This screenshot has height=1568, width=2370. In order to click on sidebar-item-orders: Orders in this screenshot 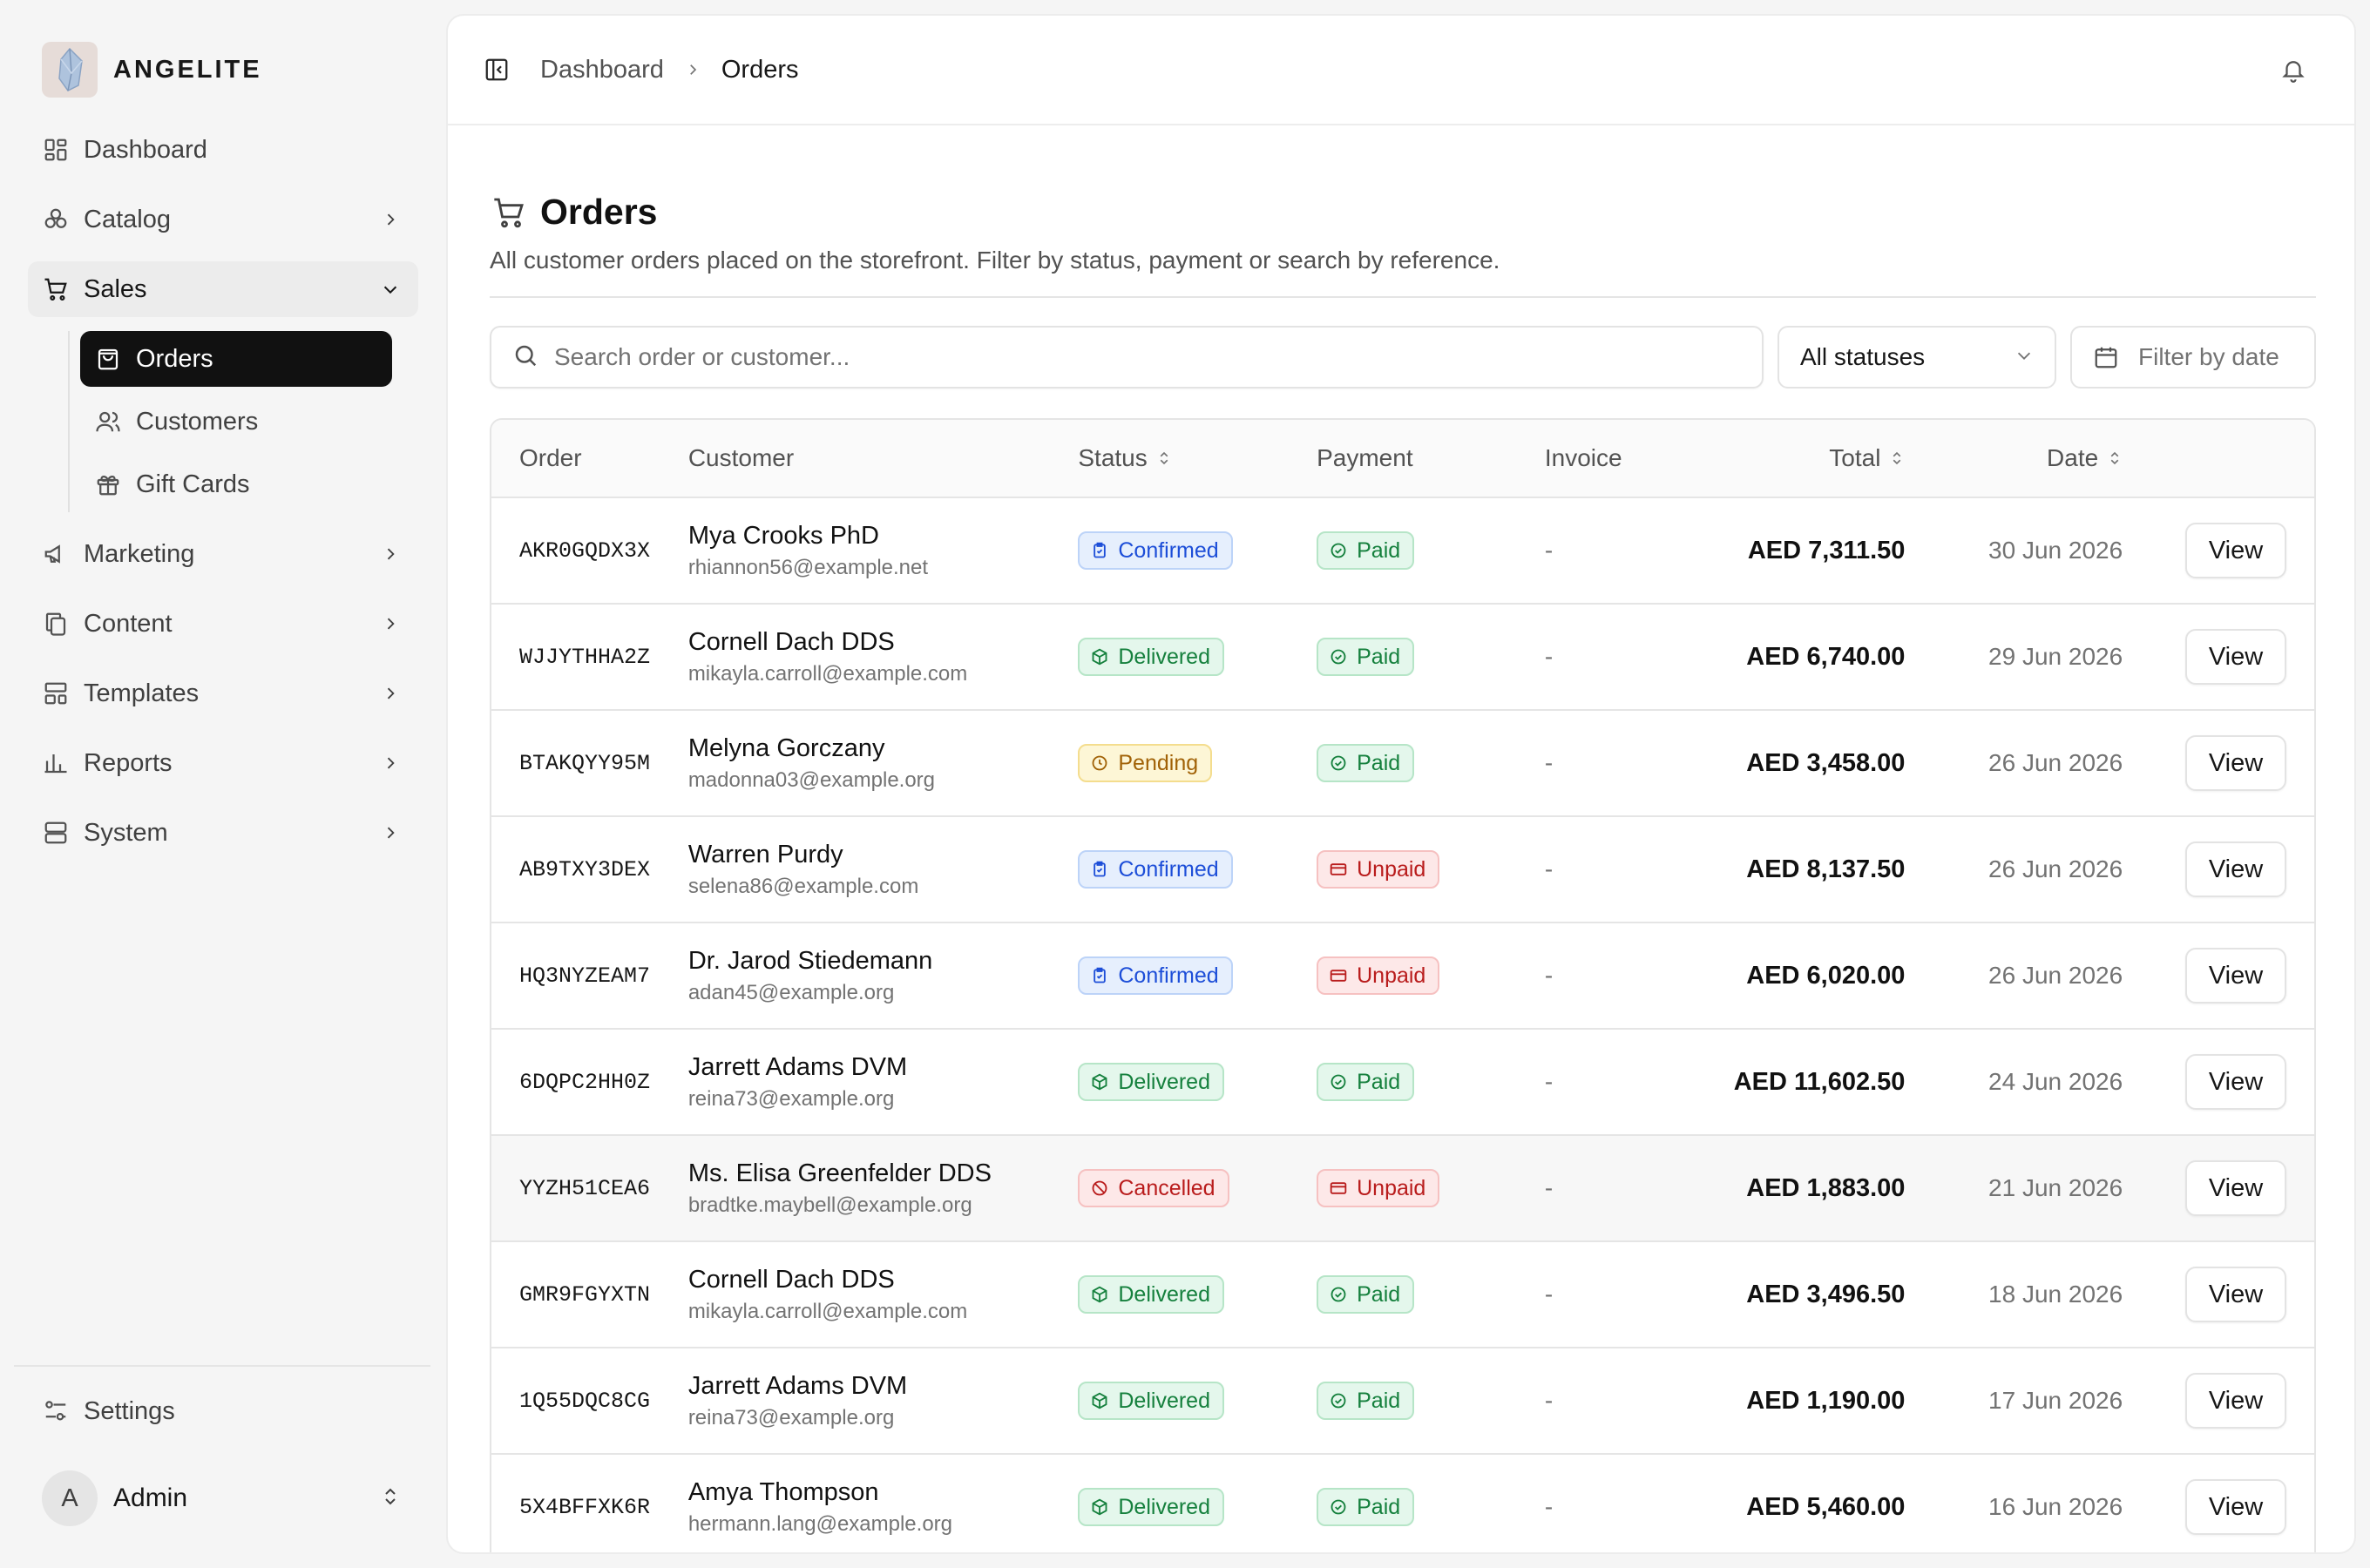, I will do `click(236, 359)`.